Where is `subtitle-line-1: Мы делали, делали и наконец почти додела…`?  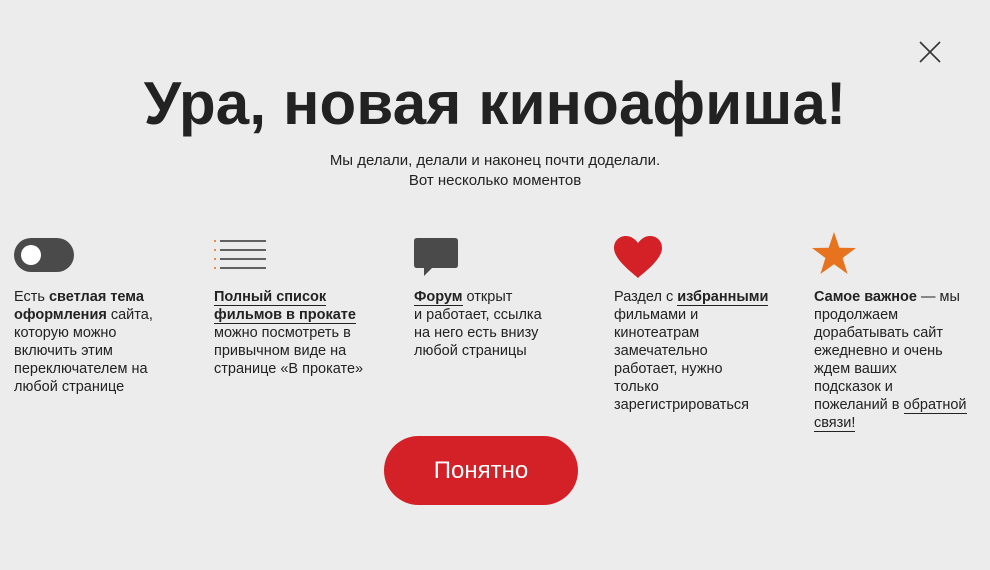
subtitle-line-1: Мы делали, делали и наконец почти додела… is located at coordinates (495, 160).